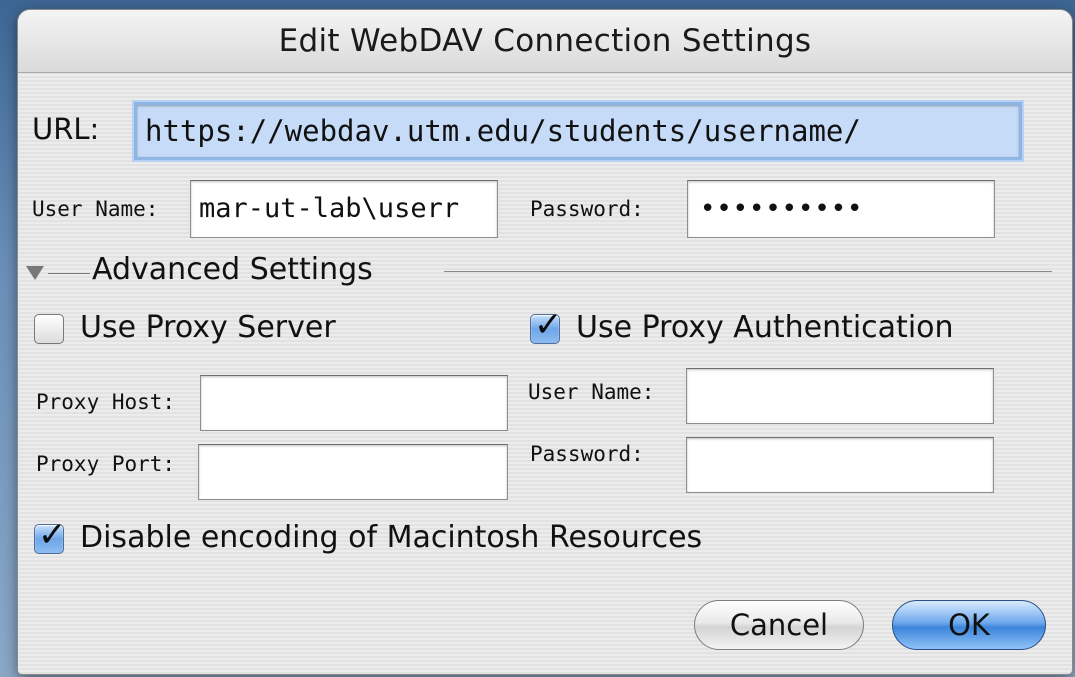 Image resolution: width=1075 pixels, height=677 pixels. Describe the element at coordinates (841, 209) in the screenshot. I see `password-input: ••••••••••` at that location.